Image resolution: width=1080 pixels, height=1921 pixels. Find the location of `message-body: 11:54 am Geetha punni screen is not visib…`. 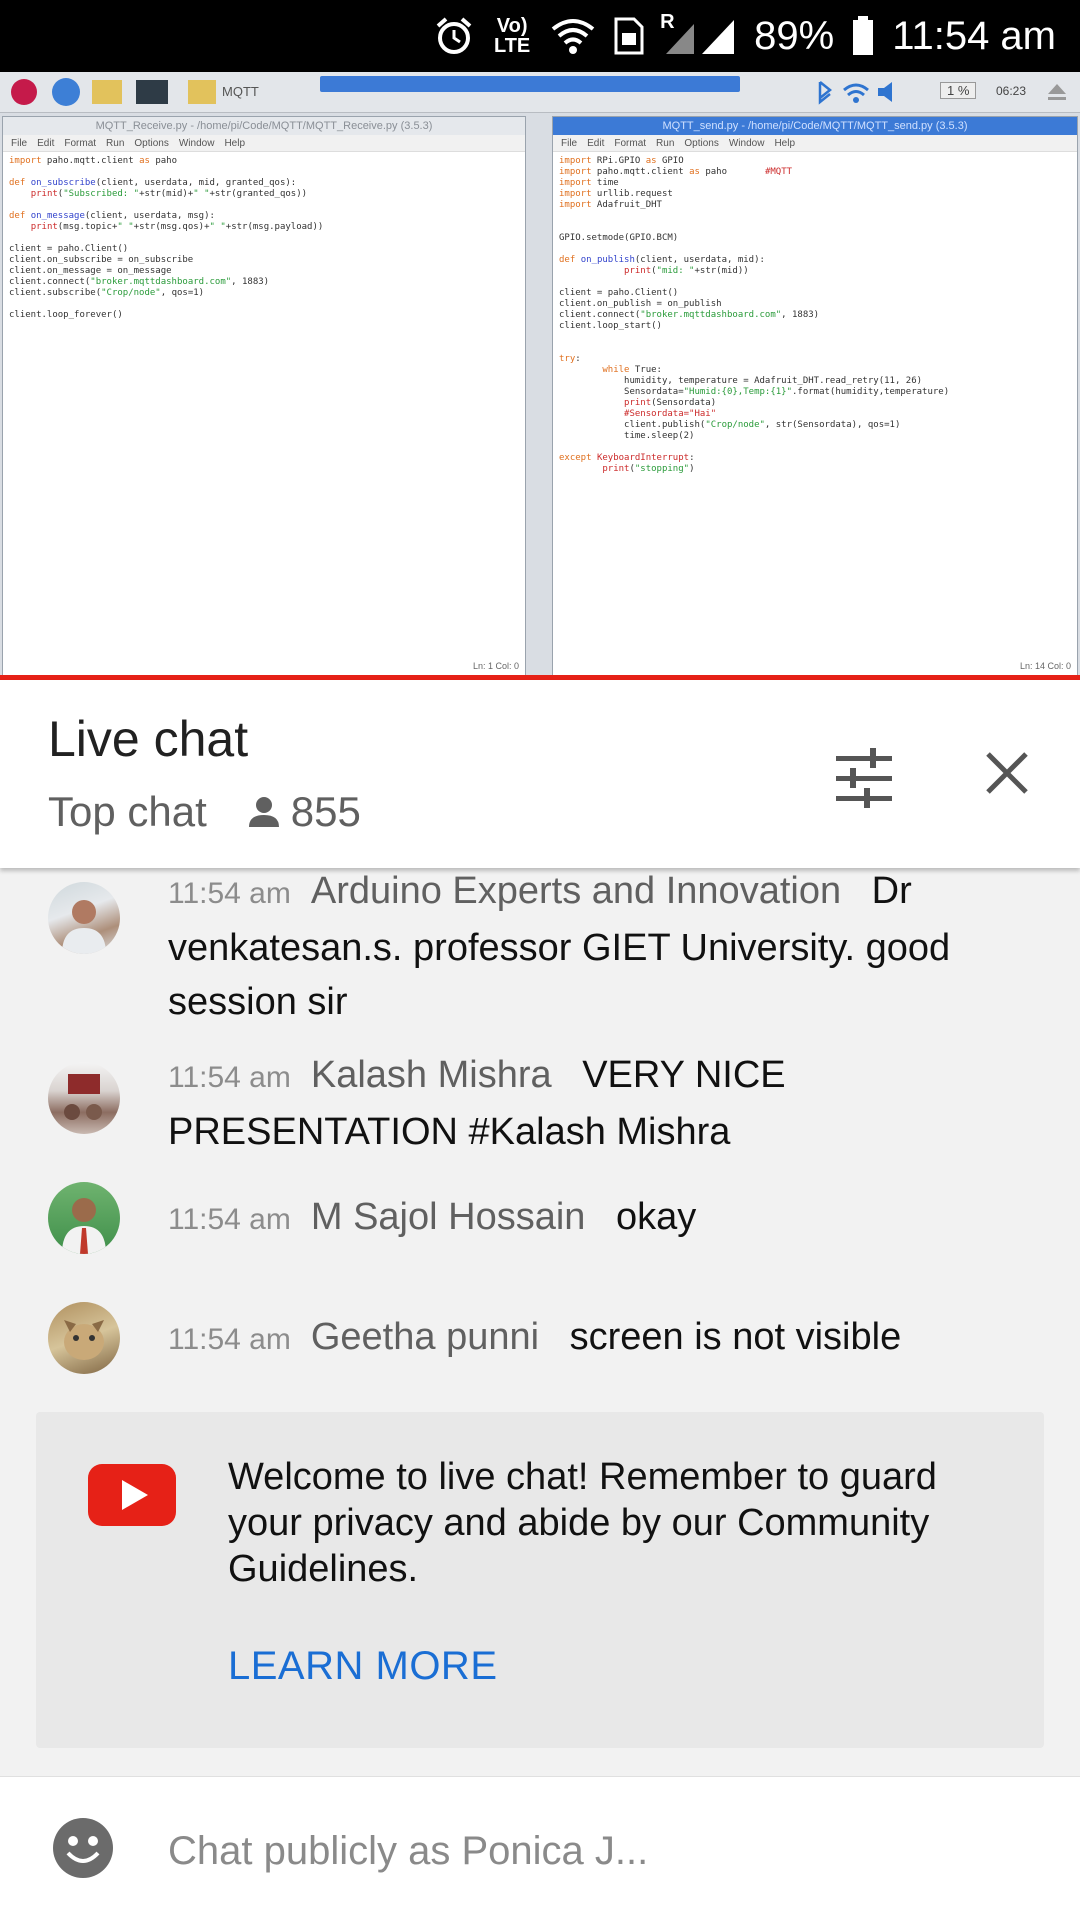

message-body: 11:54 am Geetha punni screen is not visib… is located at coordinates (593, 1338).